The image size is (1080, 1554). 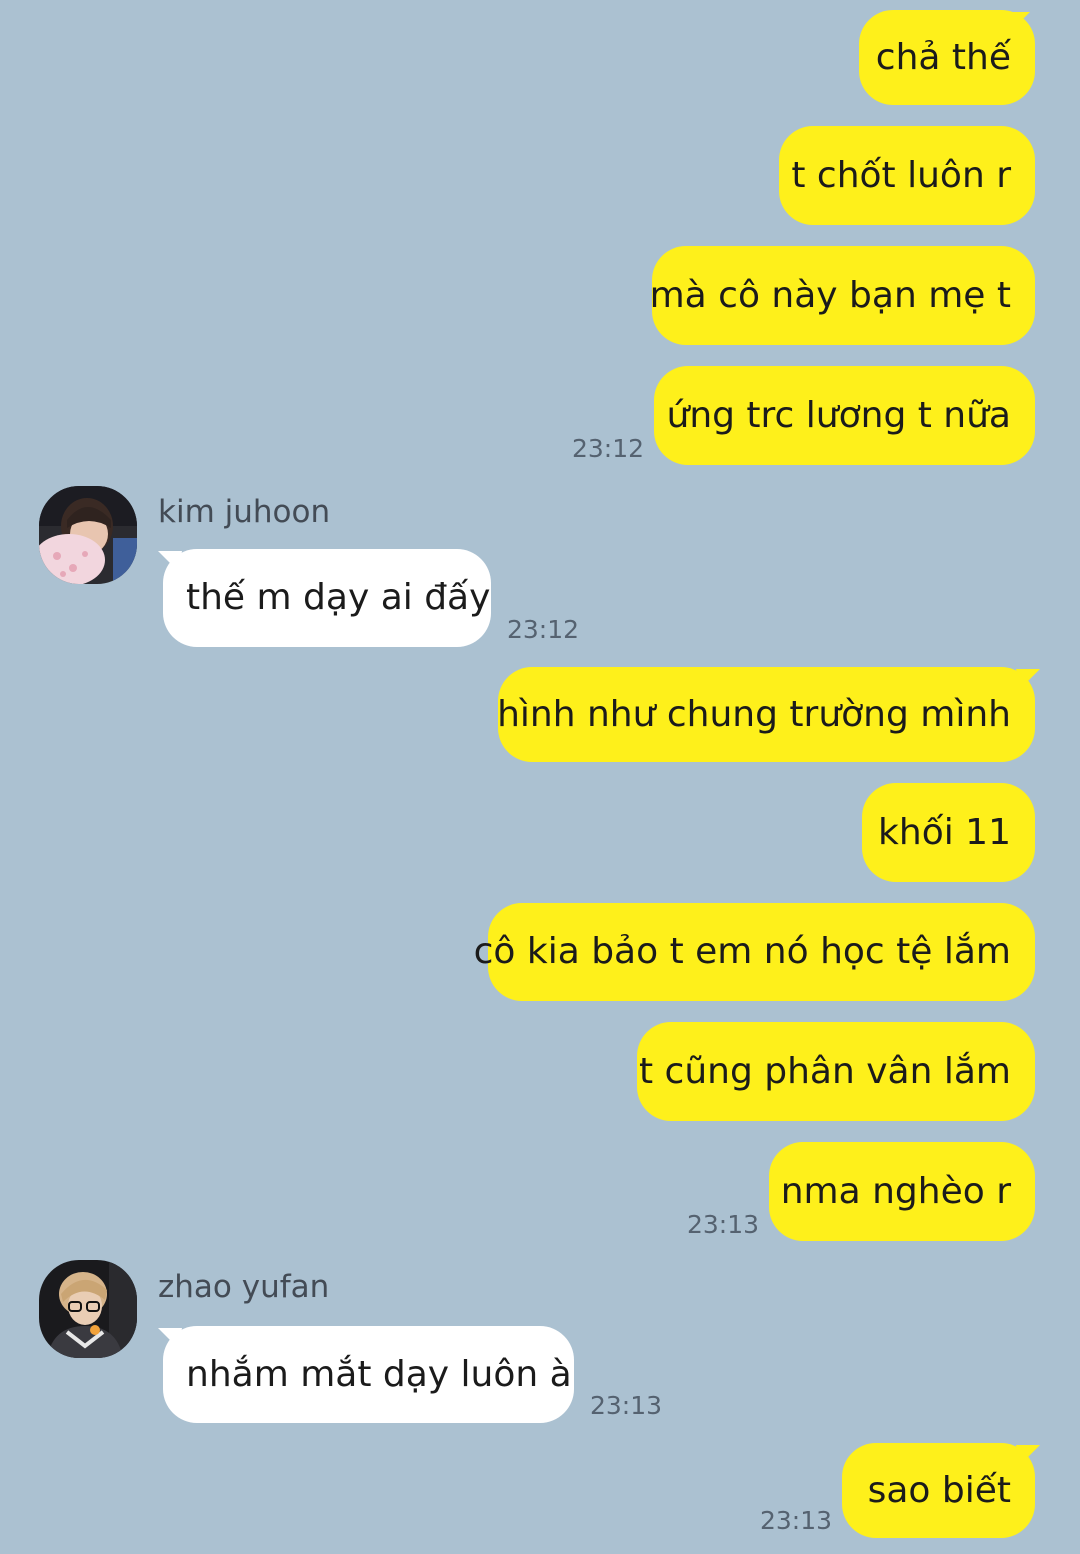 What do you see at coordinates (943, 57) in the screenshot?
I see `message-text: chả thế` at bounding box center [943, 57].